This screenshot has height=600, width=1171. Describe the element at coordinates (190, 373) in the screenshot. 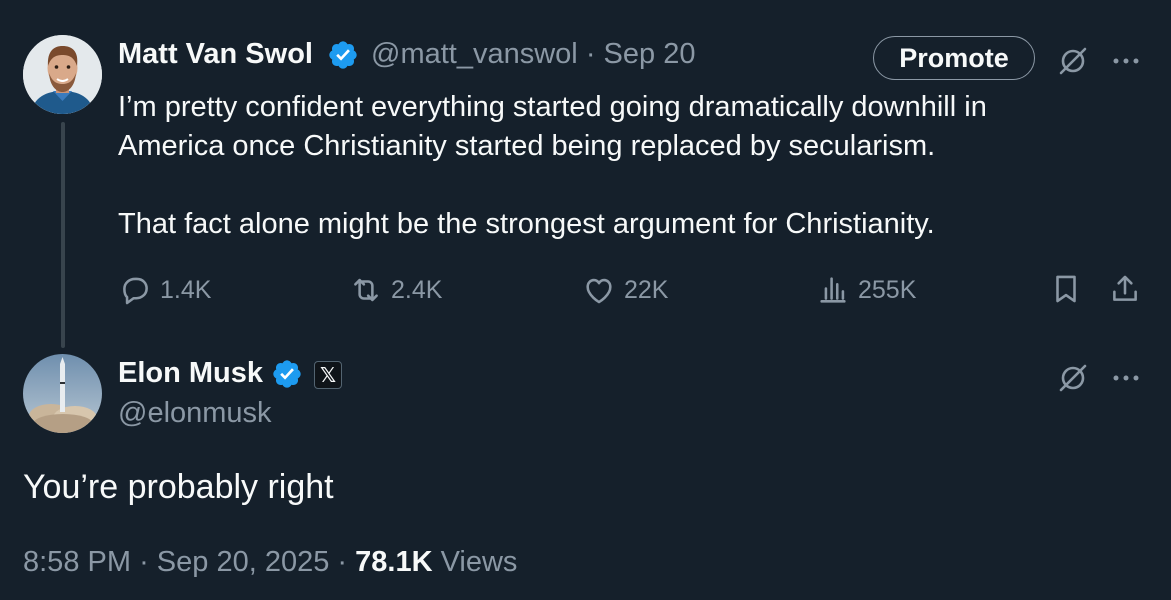

I see `author-name: Elon Musk` at that location.